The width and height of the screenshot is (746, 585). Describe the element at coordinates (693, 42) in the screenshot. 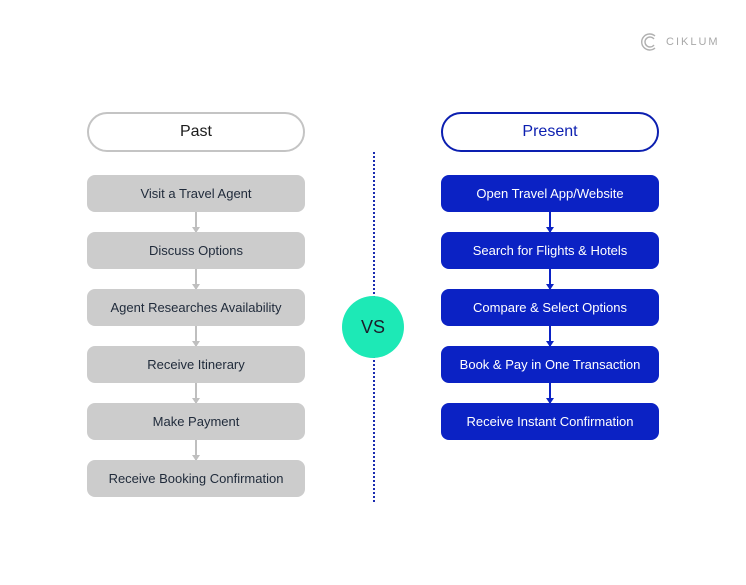

I see `brand-name: CIKLUM` at that location.